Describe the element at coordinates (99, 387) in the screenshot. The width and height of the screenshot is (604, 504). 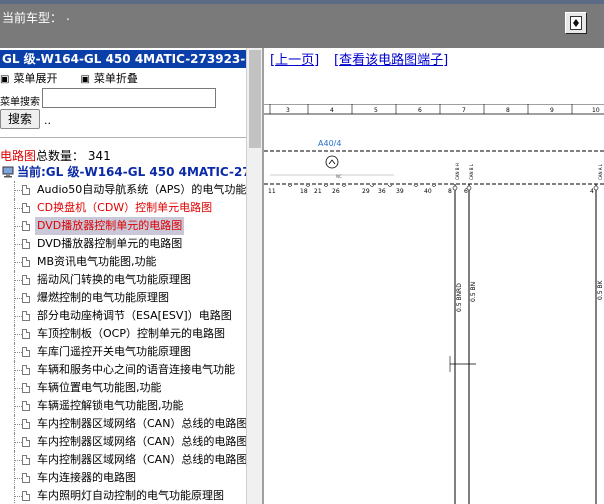
I see `tree-item-label: 车辆位置电气功能图,功能` at that location.